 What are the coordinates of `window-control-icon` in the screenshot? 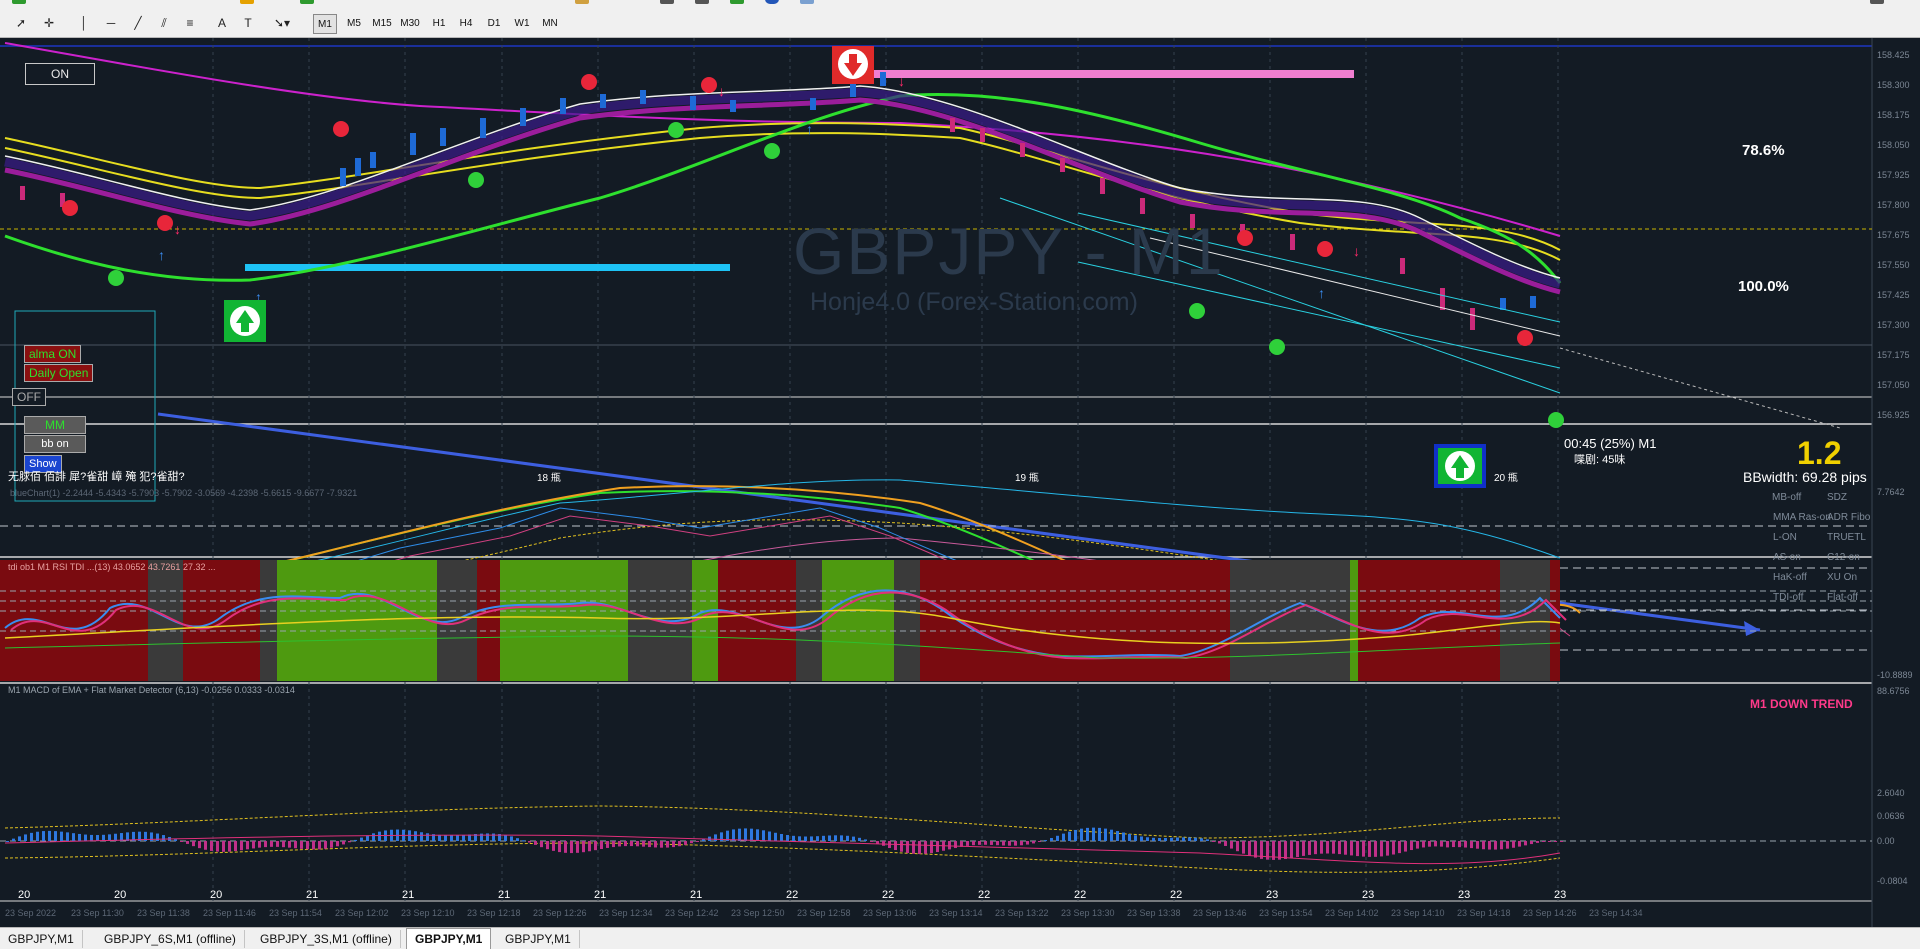 It's located at (1877, 2).